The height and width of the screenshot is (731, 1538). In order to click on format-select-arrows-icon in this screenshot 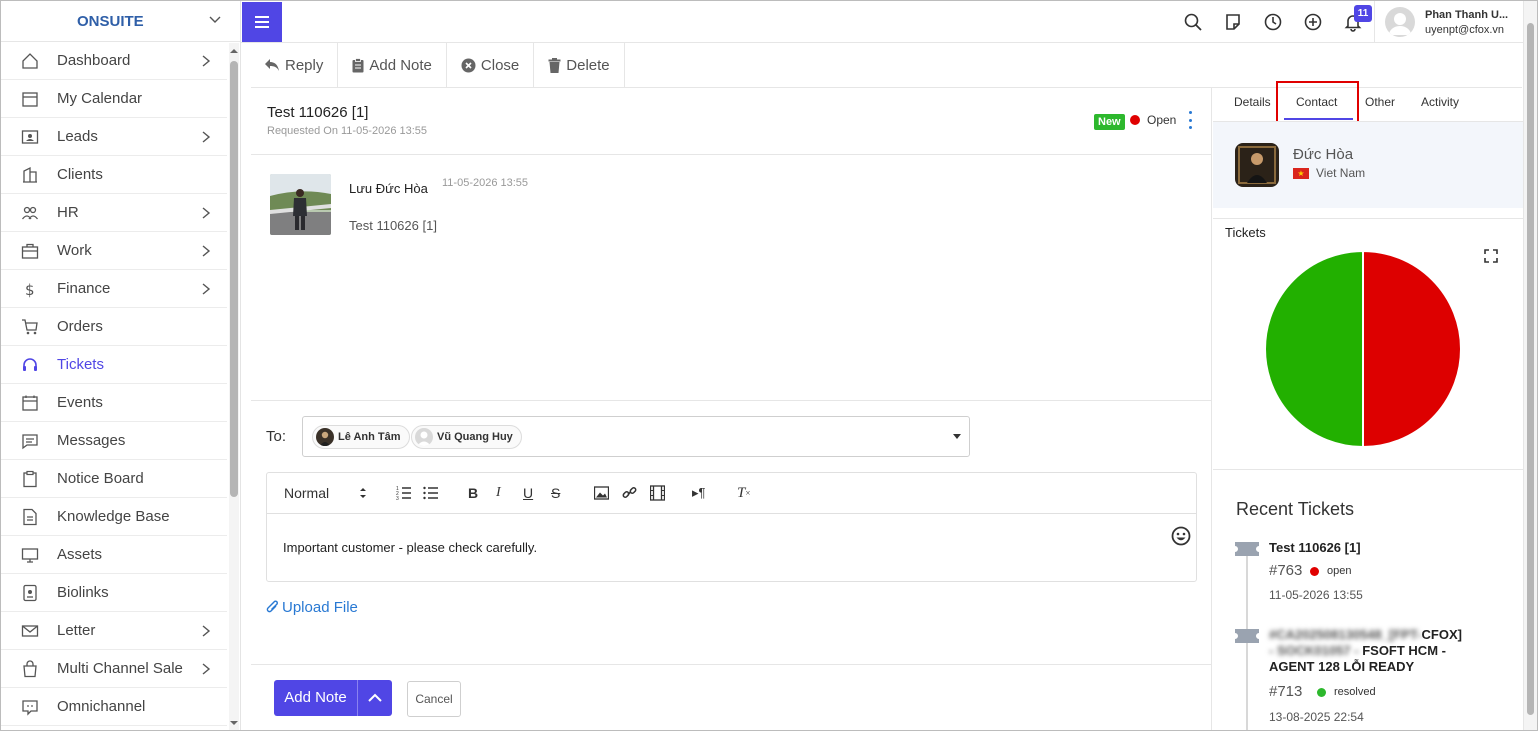, I will do `click(363, 493)`.